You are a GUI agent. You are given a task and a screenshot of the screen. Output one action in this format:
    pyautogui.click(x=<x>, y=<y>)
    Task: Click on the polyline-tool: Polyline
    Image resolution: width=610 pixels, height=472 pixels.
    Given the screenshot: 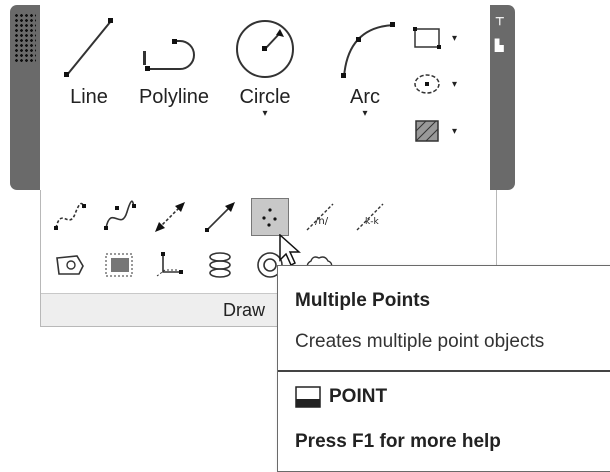 What is the action you would take?
    pyautogui.click(x=174, y=60)
    